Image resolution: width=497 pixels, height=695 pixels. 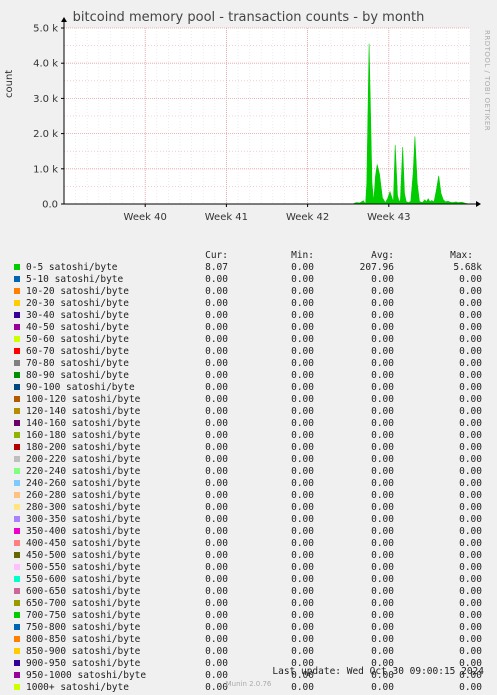 What do you see at coordinates (83, 627) in the screenshot?
I see `legend-label: 750-800 satoshi/byte` at bounding box center [83, 627].